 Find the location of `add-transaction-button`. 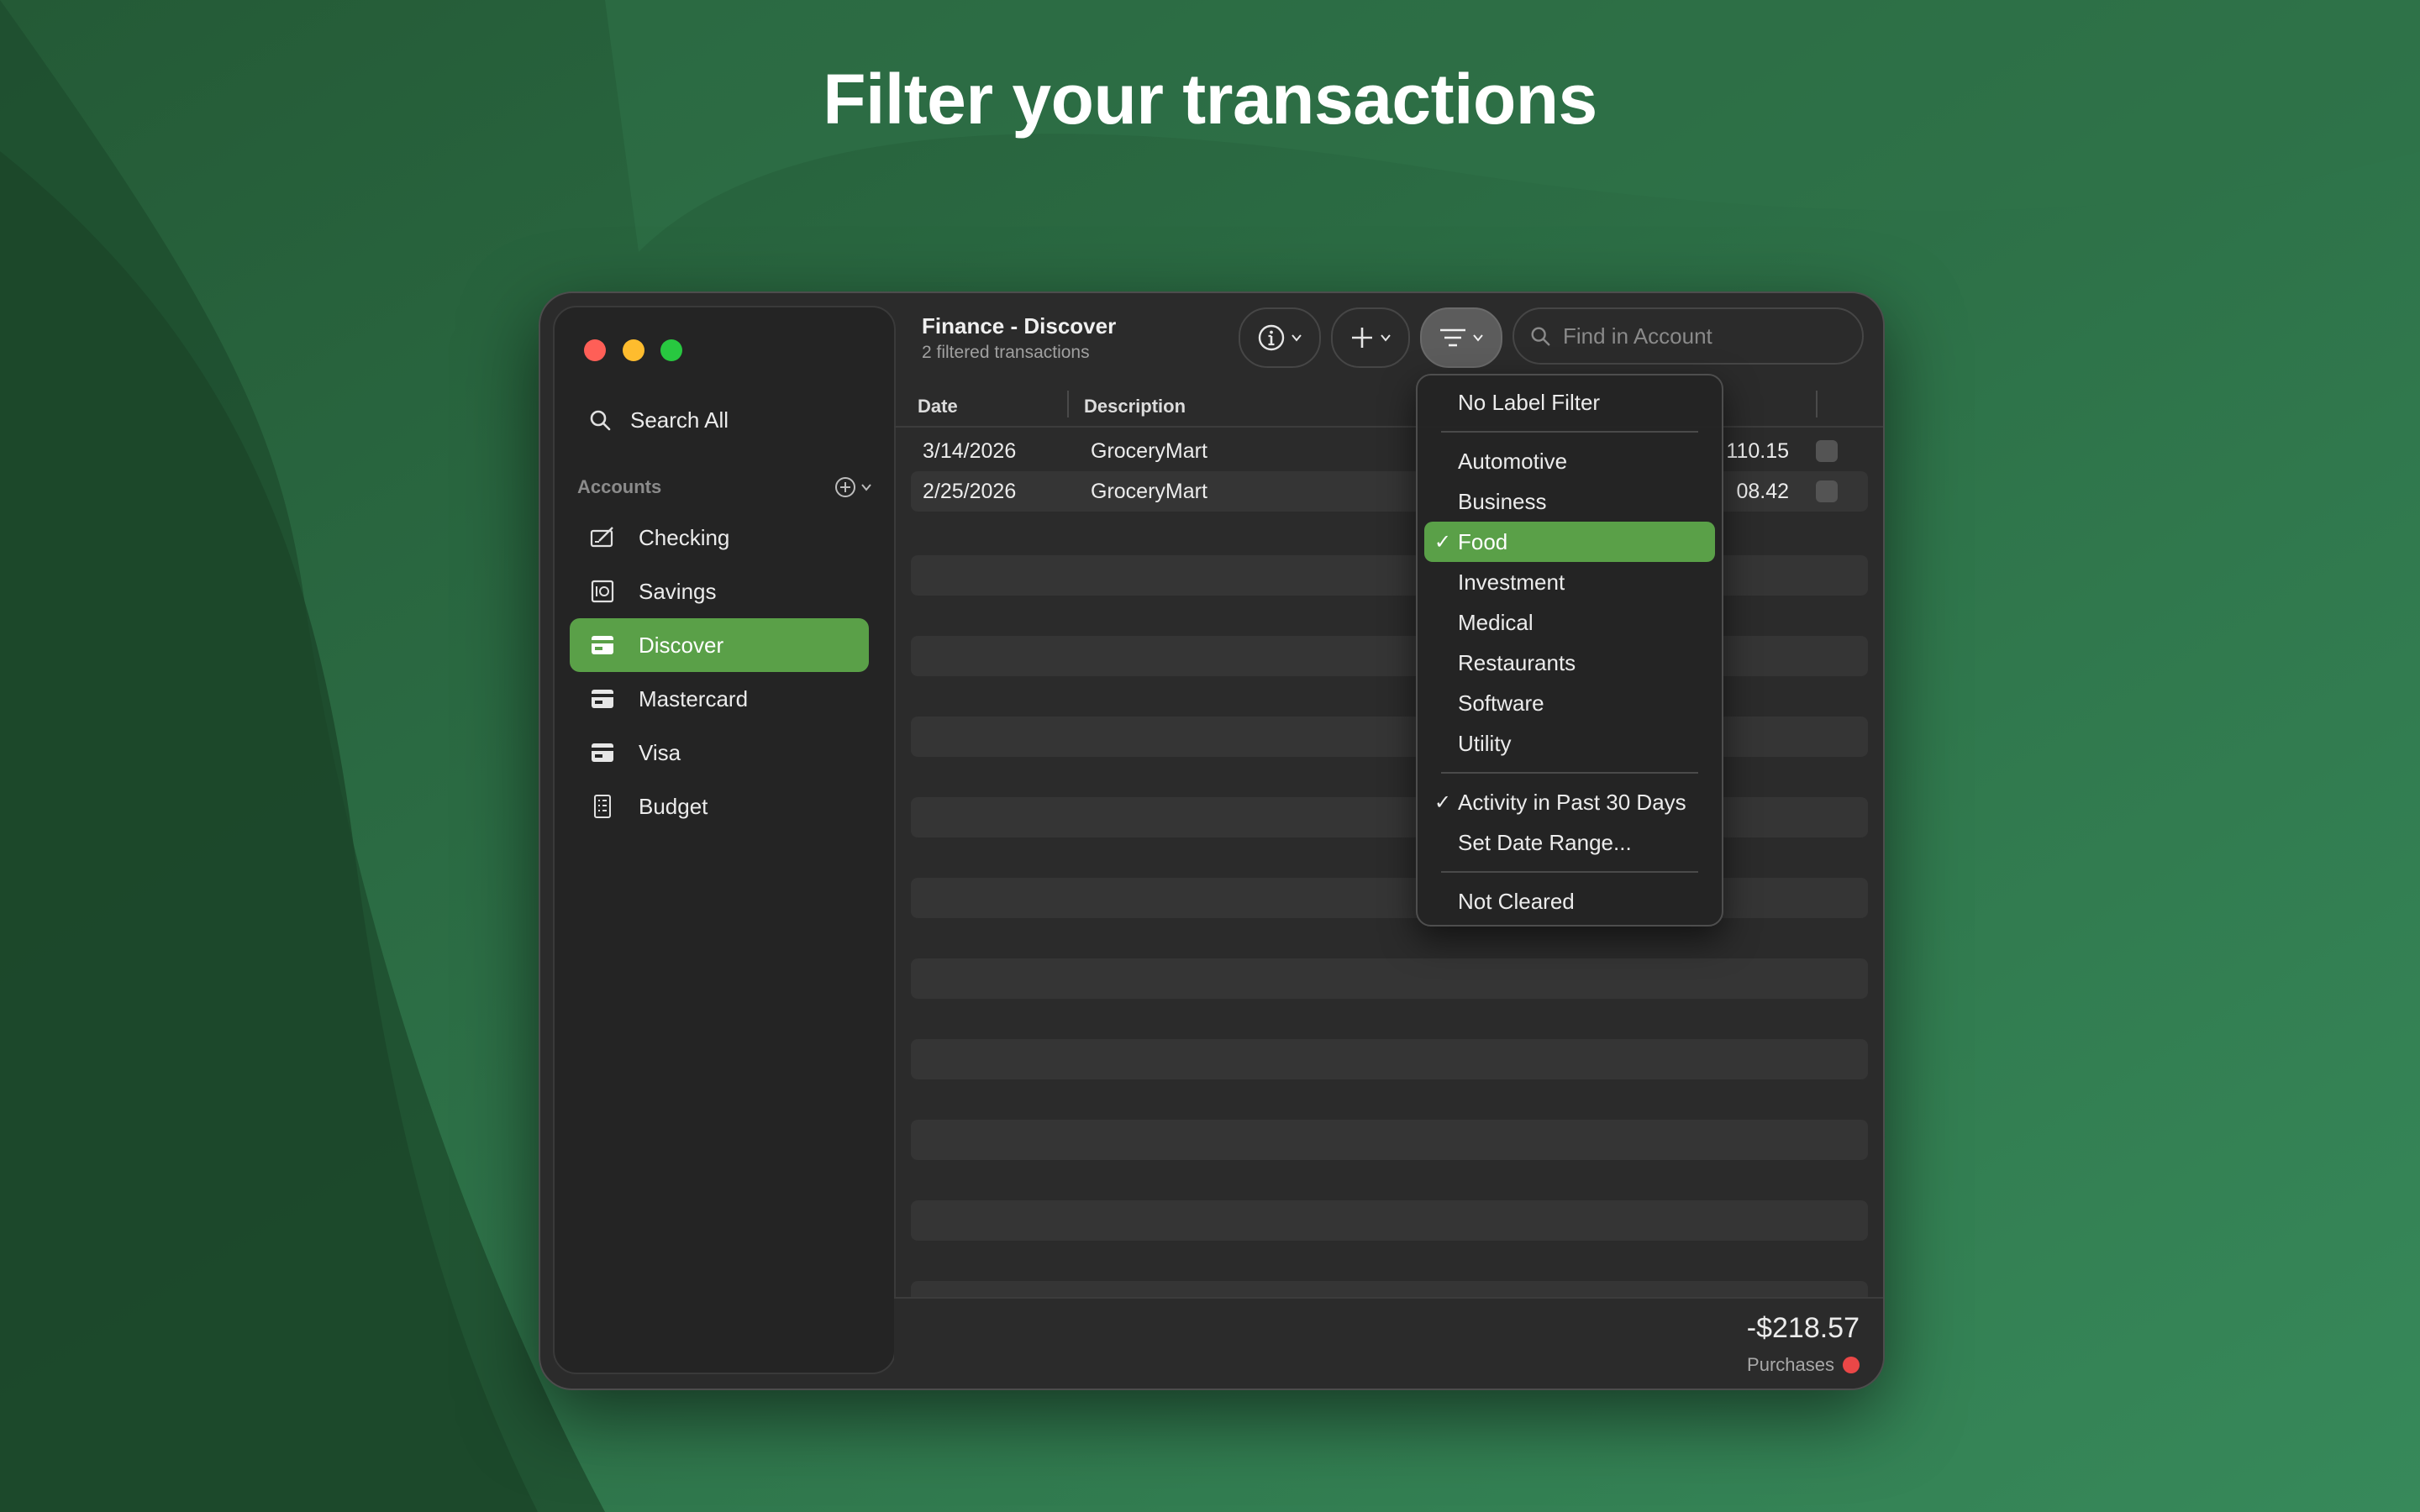

add-transaction-button is located at coordinates (1371, 337).